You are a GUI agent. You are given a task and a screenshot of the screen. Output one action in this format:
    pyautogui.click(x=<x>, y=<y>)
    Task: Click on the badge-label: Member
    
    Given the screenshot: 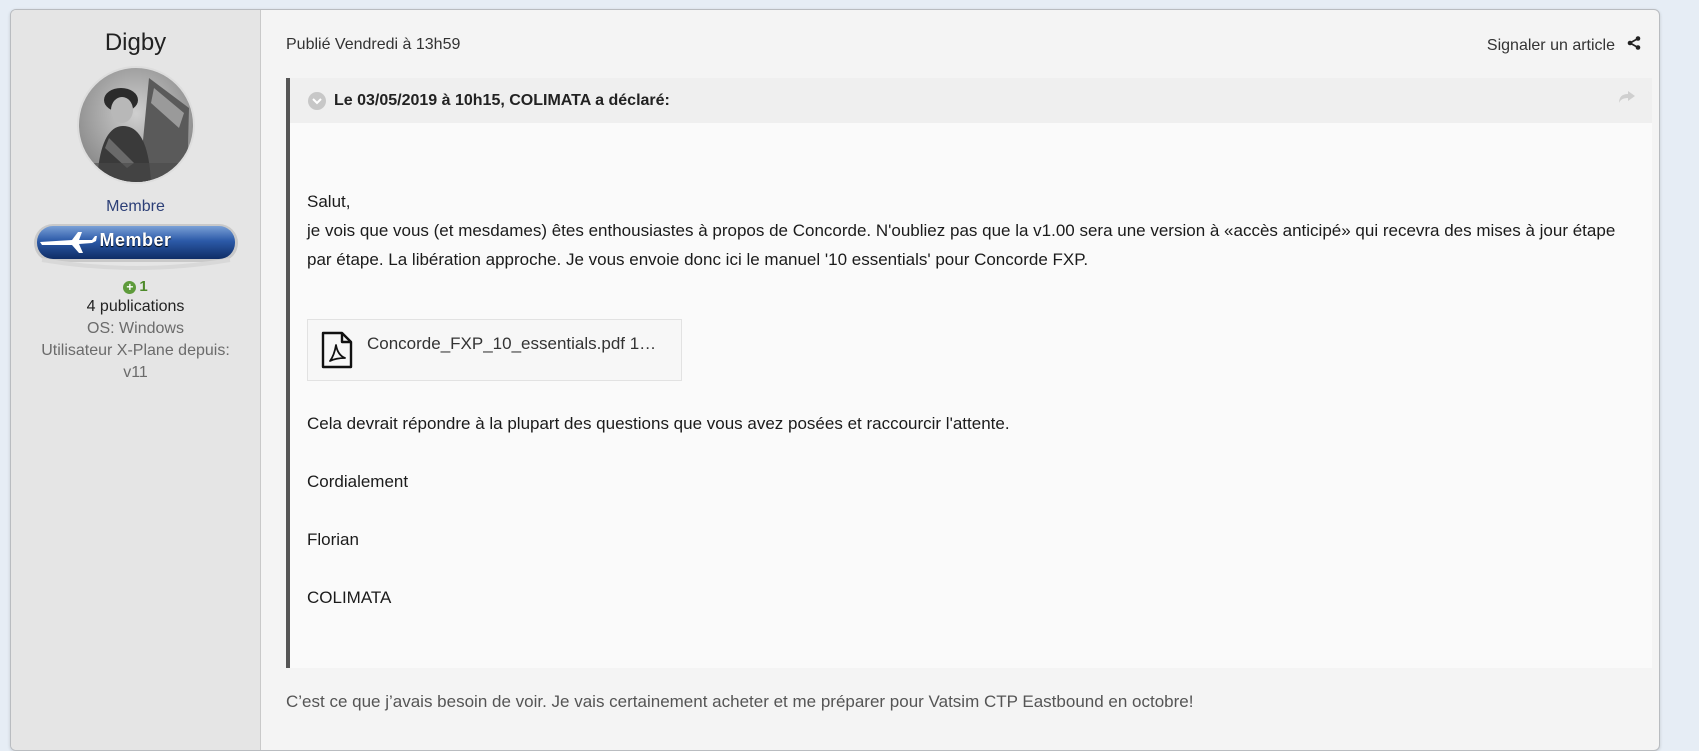 What is the action you would take?
    pyautogui.click(x=135, y=240)
    